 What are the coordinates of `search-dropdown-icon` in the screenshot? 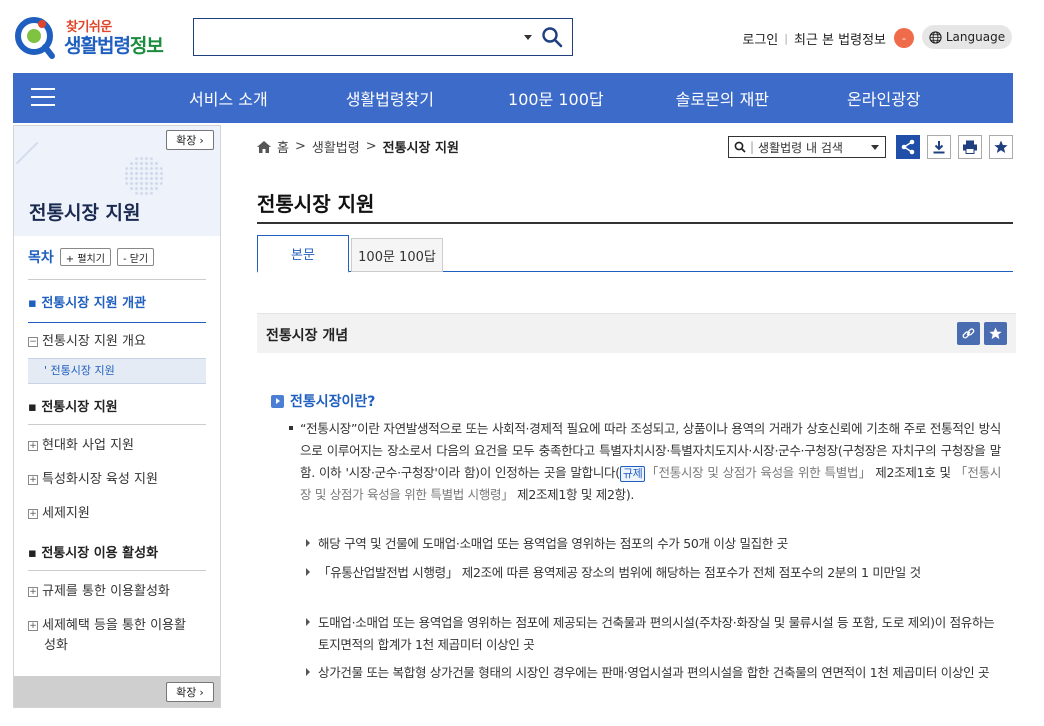 It's located at (528, 37).